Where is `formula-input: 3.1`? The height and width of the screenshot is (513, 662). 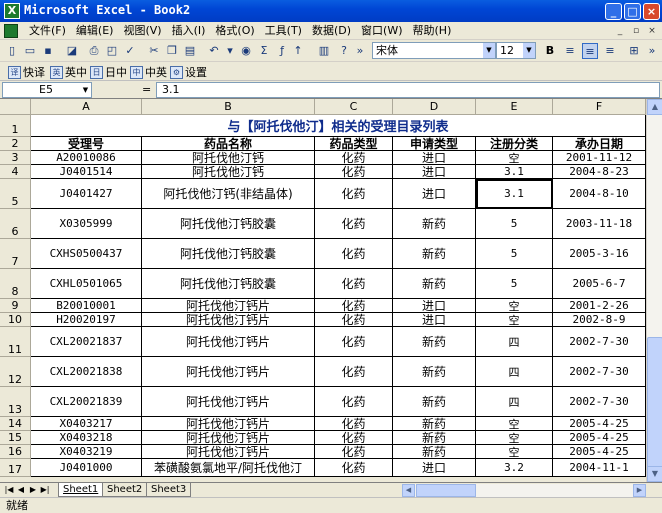
formula-input: 3.1 is located at coordinates (408, 90).